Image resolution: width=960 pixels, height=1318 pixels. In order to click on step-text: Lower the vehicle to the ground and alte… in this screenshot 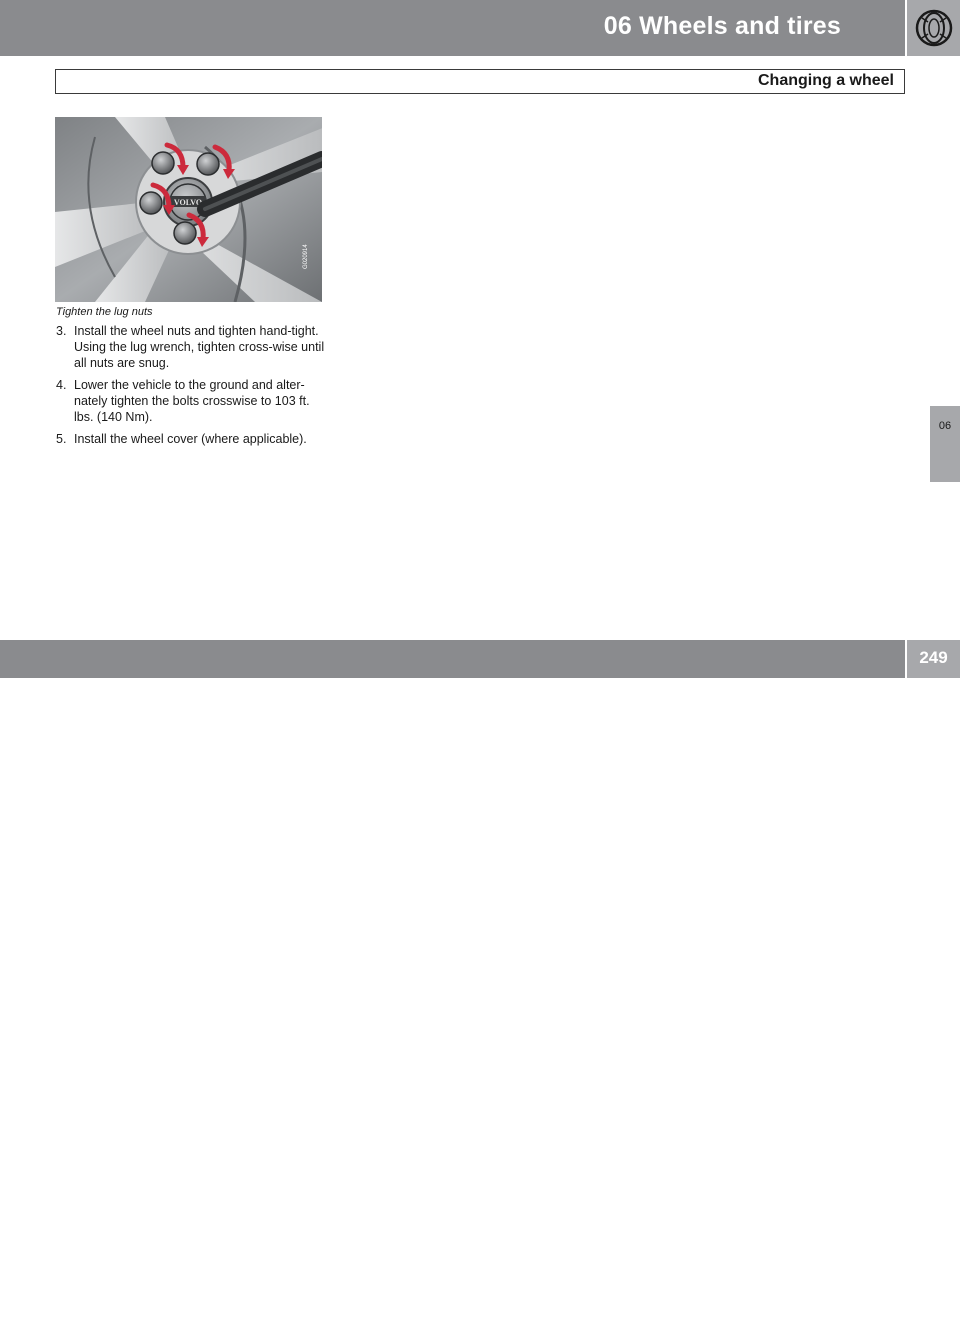, I will do `click(192, 401)`.